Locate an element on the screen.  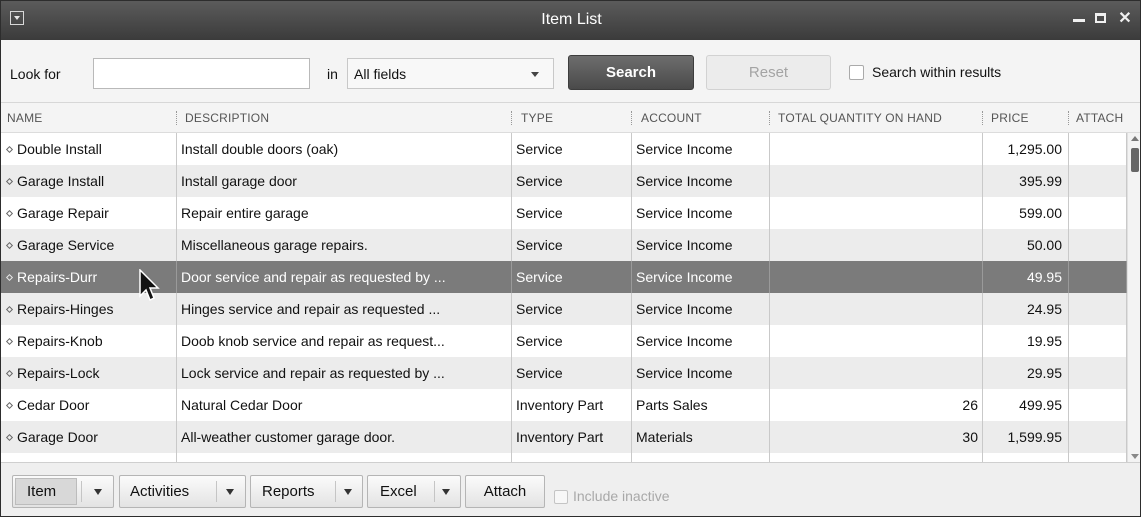
search-field-select: All fields is located at coordinates (450, 73).